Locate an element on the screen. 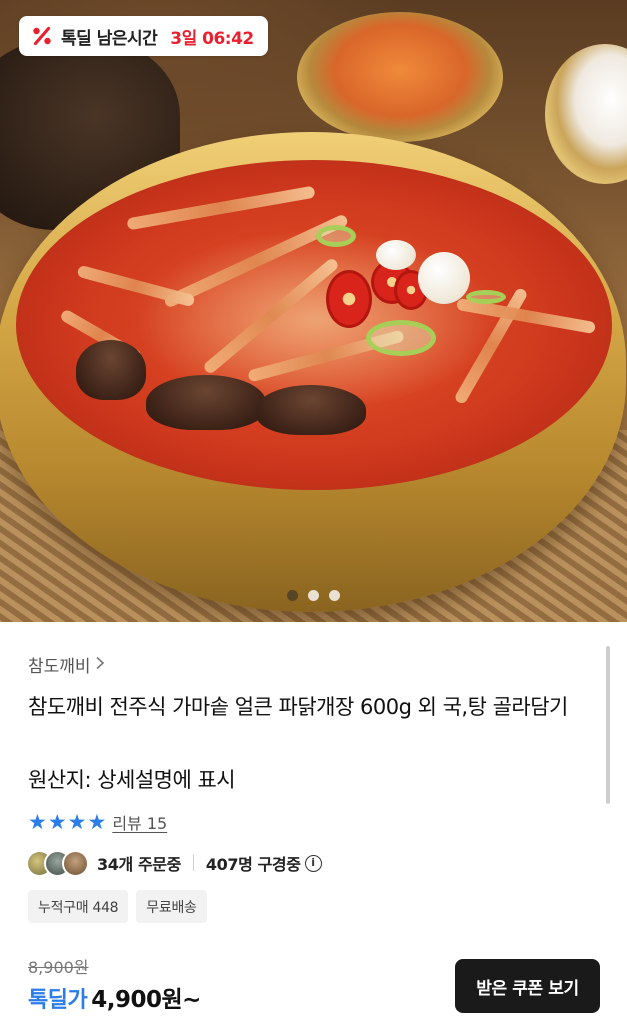 The width and height of the screenshot is (627, 1024). brand-name: 참도깨비 is located at coordinates (59, 667).